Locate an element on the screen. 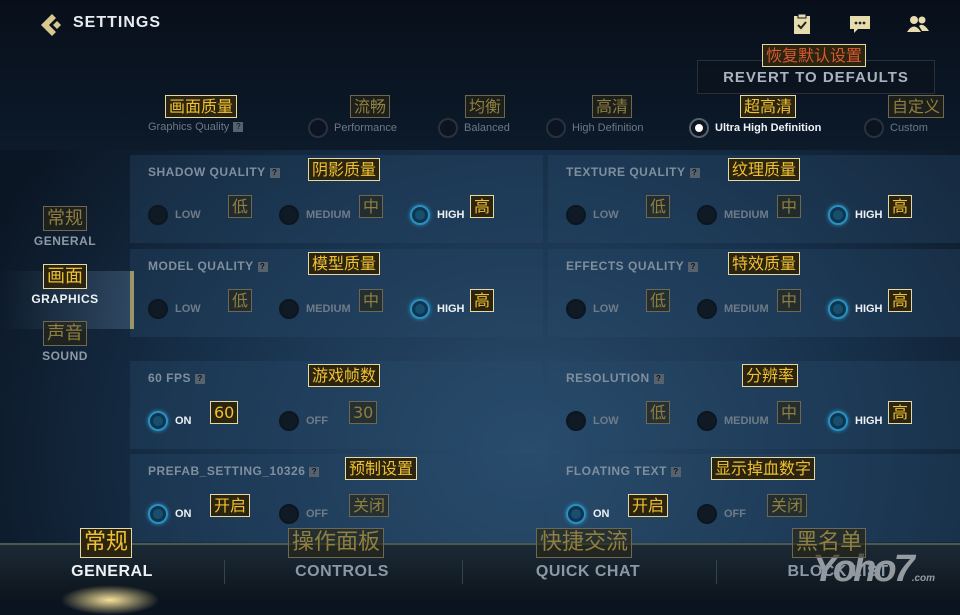 This screenshot has height=615, width=960. graphics-quality-text: Graphics Quality is located at coordinates (189, 127).